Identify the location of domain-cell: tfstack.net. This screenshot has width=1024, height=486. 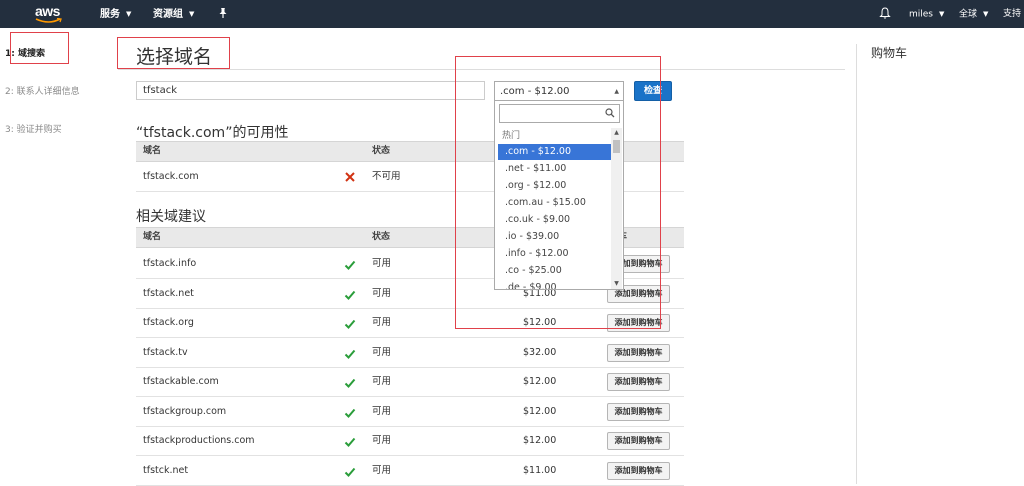
(168, 293).